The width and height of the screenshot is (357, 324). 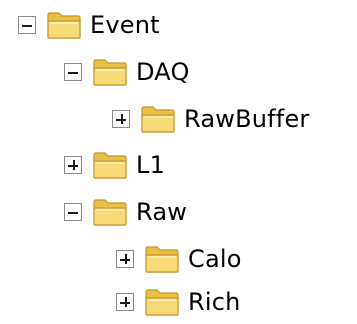 I want to click on tree-node-rich: Rich, so click(x=178, y=302).